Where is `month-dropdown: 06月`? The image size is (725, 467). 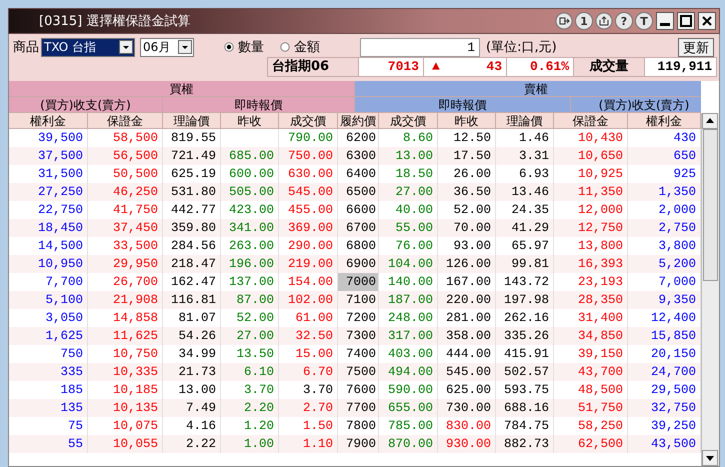 month-dropdown: 06月 is located at coordinates (167, 47).